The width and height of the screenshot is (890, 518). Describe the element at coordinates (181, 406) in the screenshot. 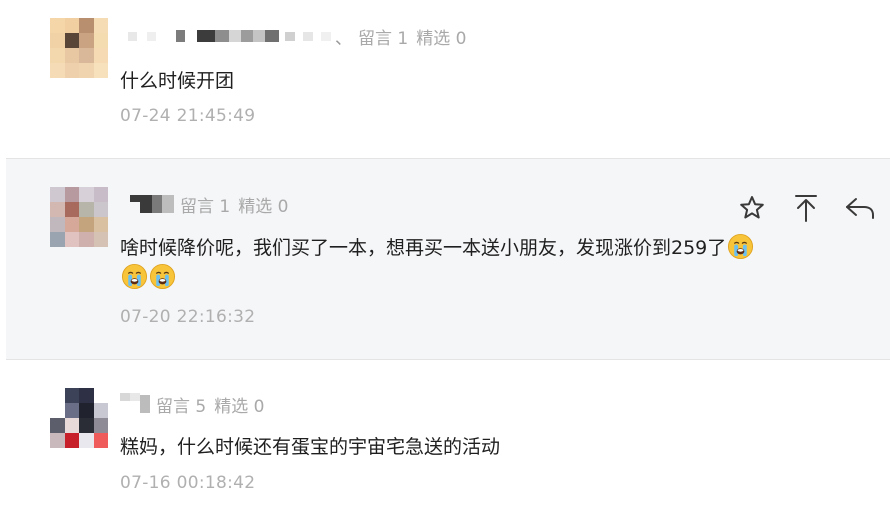

I see `message-count: 留言 5` at that location.